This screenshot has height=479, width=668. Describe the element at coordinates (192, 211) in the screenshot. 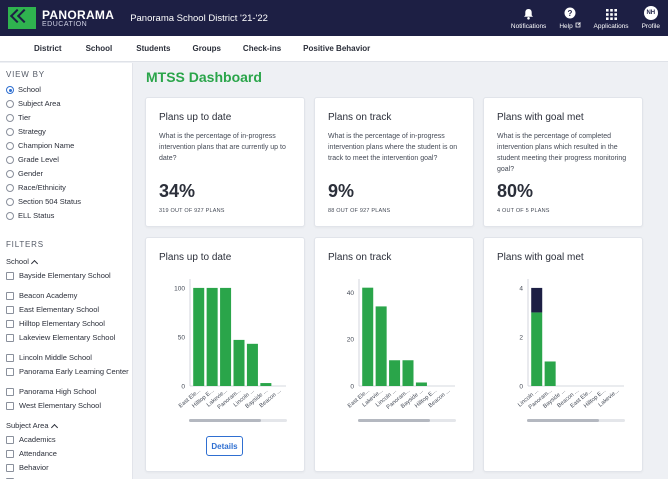

I see `stat-card-subtext: 319 OUT OF 927 PLANS` at that location.